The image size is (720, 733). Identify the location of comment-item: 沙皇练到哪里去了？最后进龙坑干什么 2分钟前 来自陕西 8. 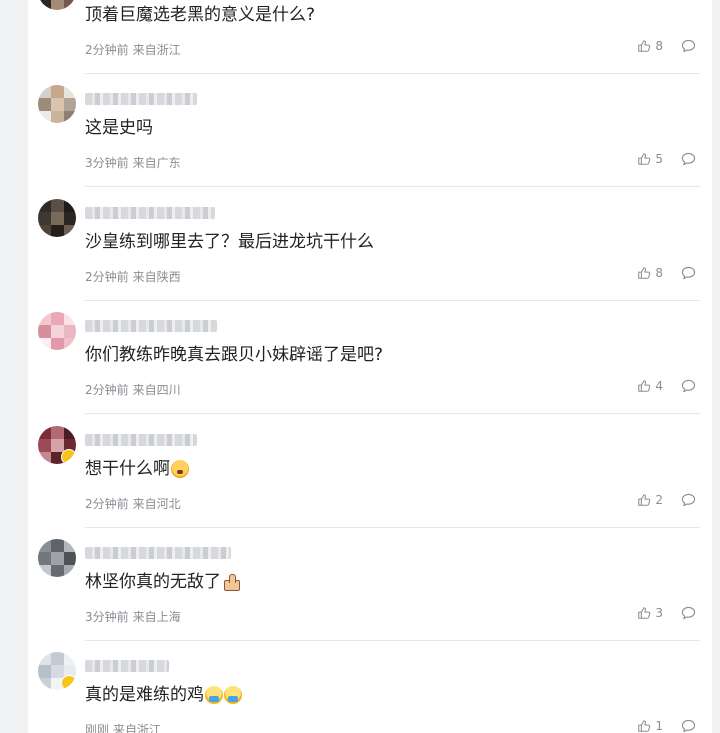
(370, 244).